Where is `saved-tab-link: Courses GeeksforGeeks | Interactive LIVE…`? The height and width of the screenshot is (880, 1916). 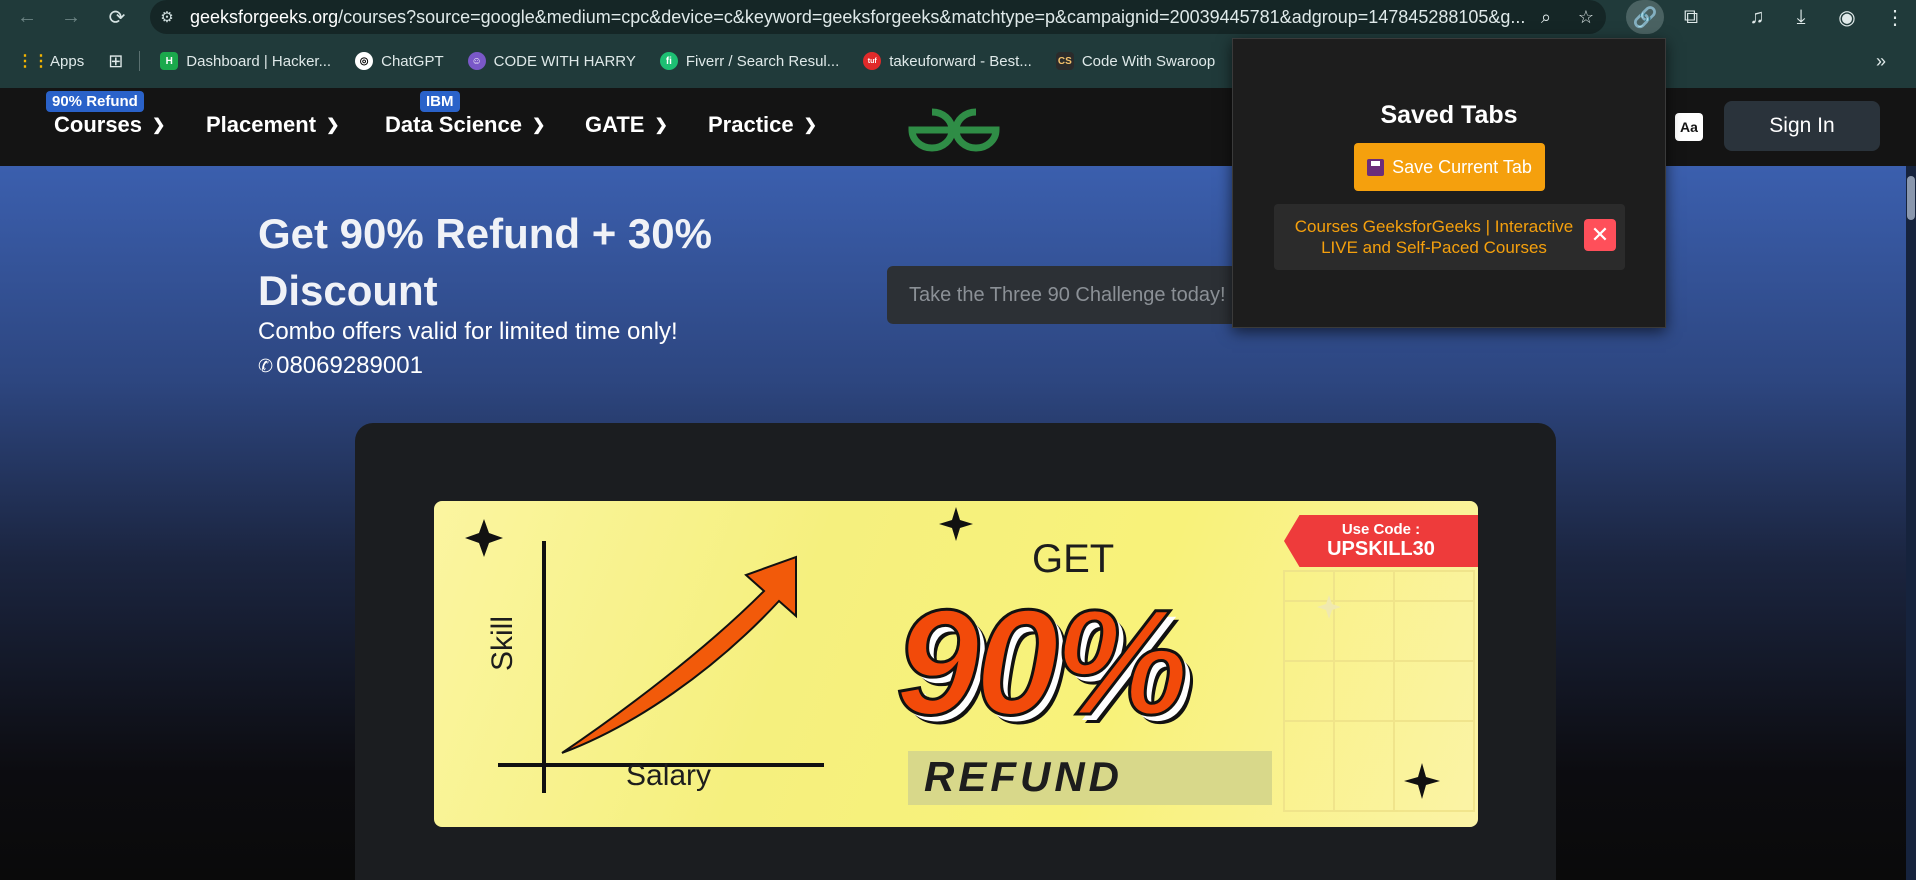
saved-tab-link: Courses GeeksforGeeks | Interactive LIVE… is located at coordinates (1434, 237).